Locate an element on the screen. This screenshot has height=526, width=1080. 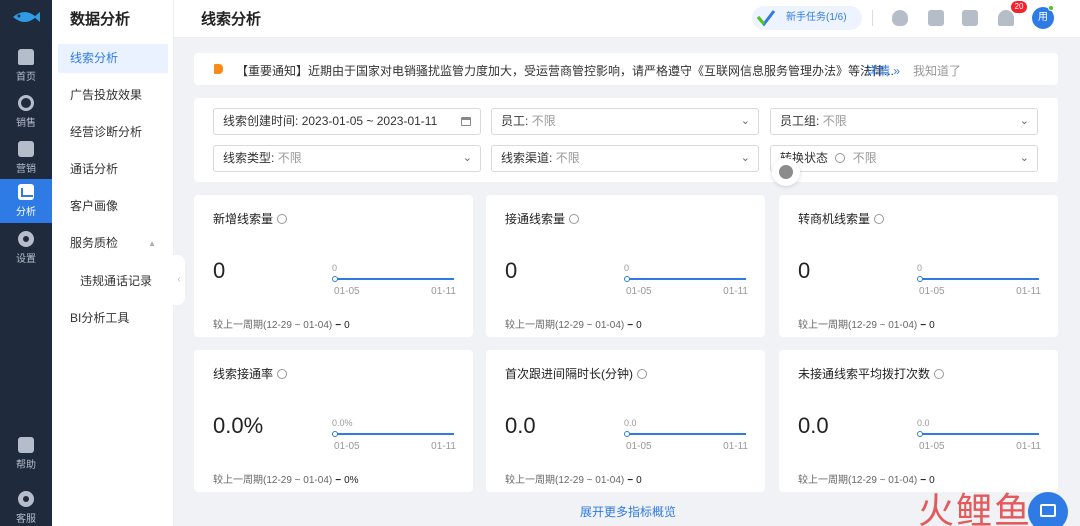
notice-detail-link: 详情 » is located at coordinates (883, 70).